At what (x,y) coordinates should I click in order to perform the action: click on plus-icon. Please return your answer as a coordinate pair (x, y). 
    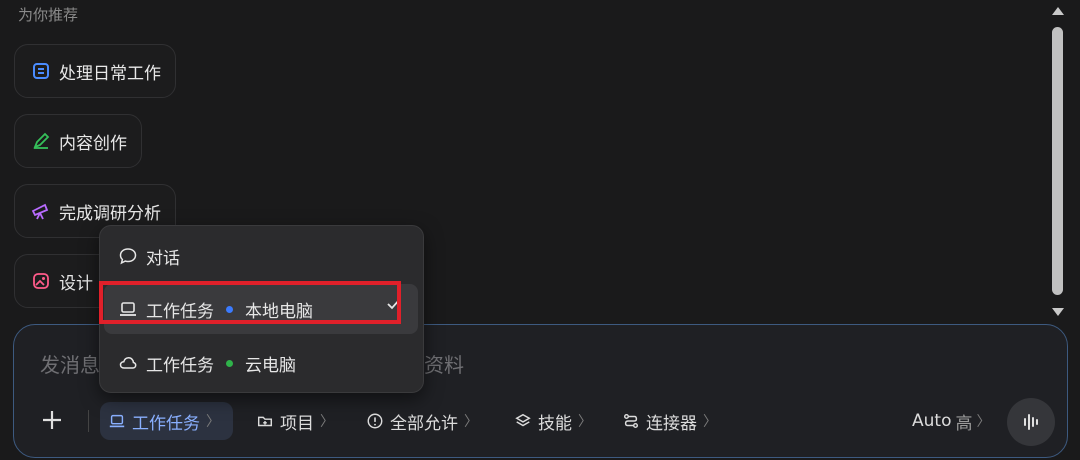
    Looking at the image, I should click on (52, 420).